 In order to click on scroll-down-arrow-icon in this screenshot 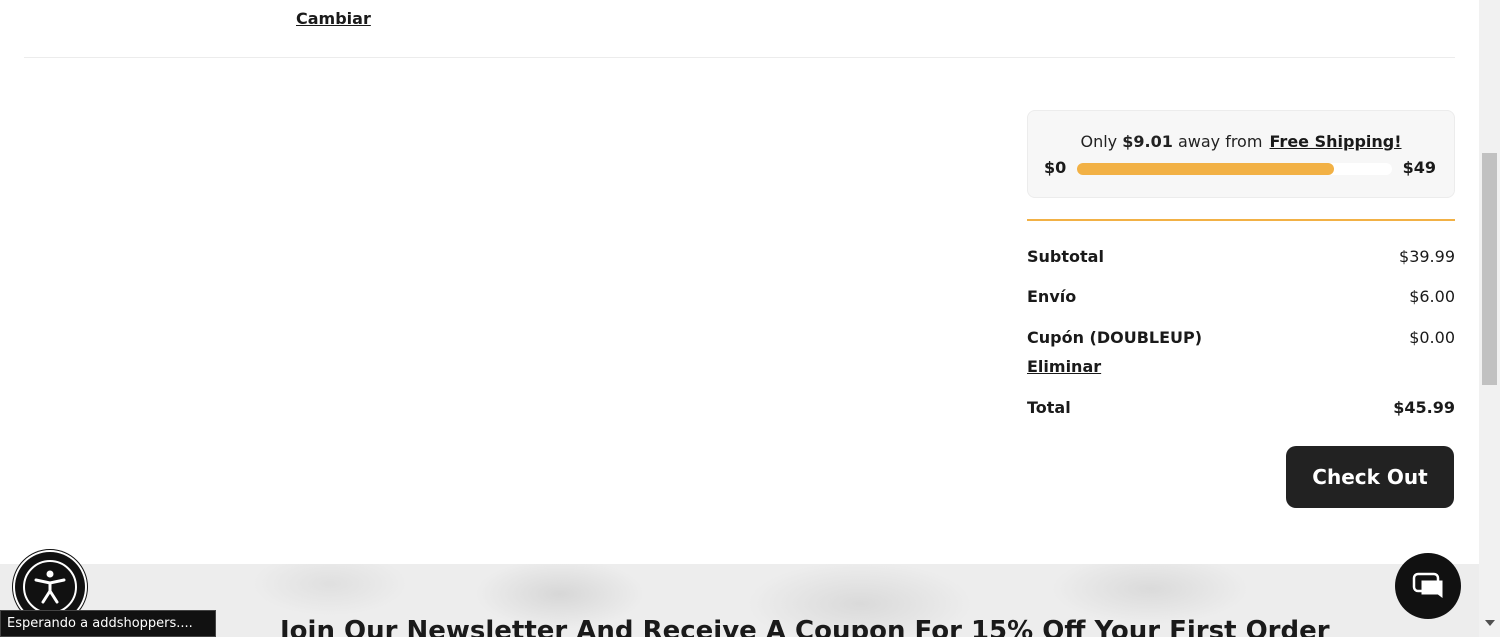, I will do `click(1490, 623)`.